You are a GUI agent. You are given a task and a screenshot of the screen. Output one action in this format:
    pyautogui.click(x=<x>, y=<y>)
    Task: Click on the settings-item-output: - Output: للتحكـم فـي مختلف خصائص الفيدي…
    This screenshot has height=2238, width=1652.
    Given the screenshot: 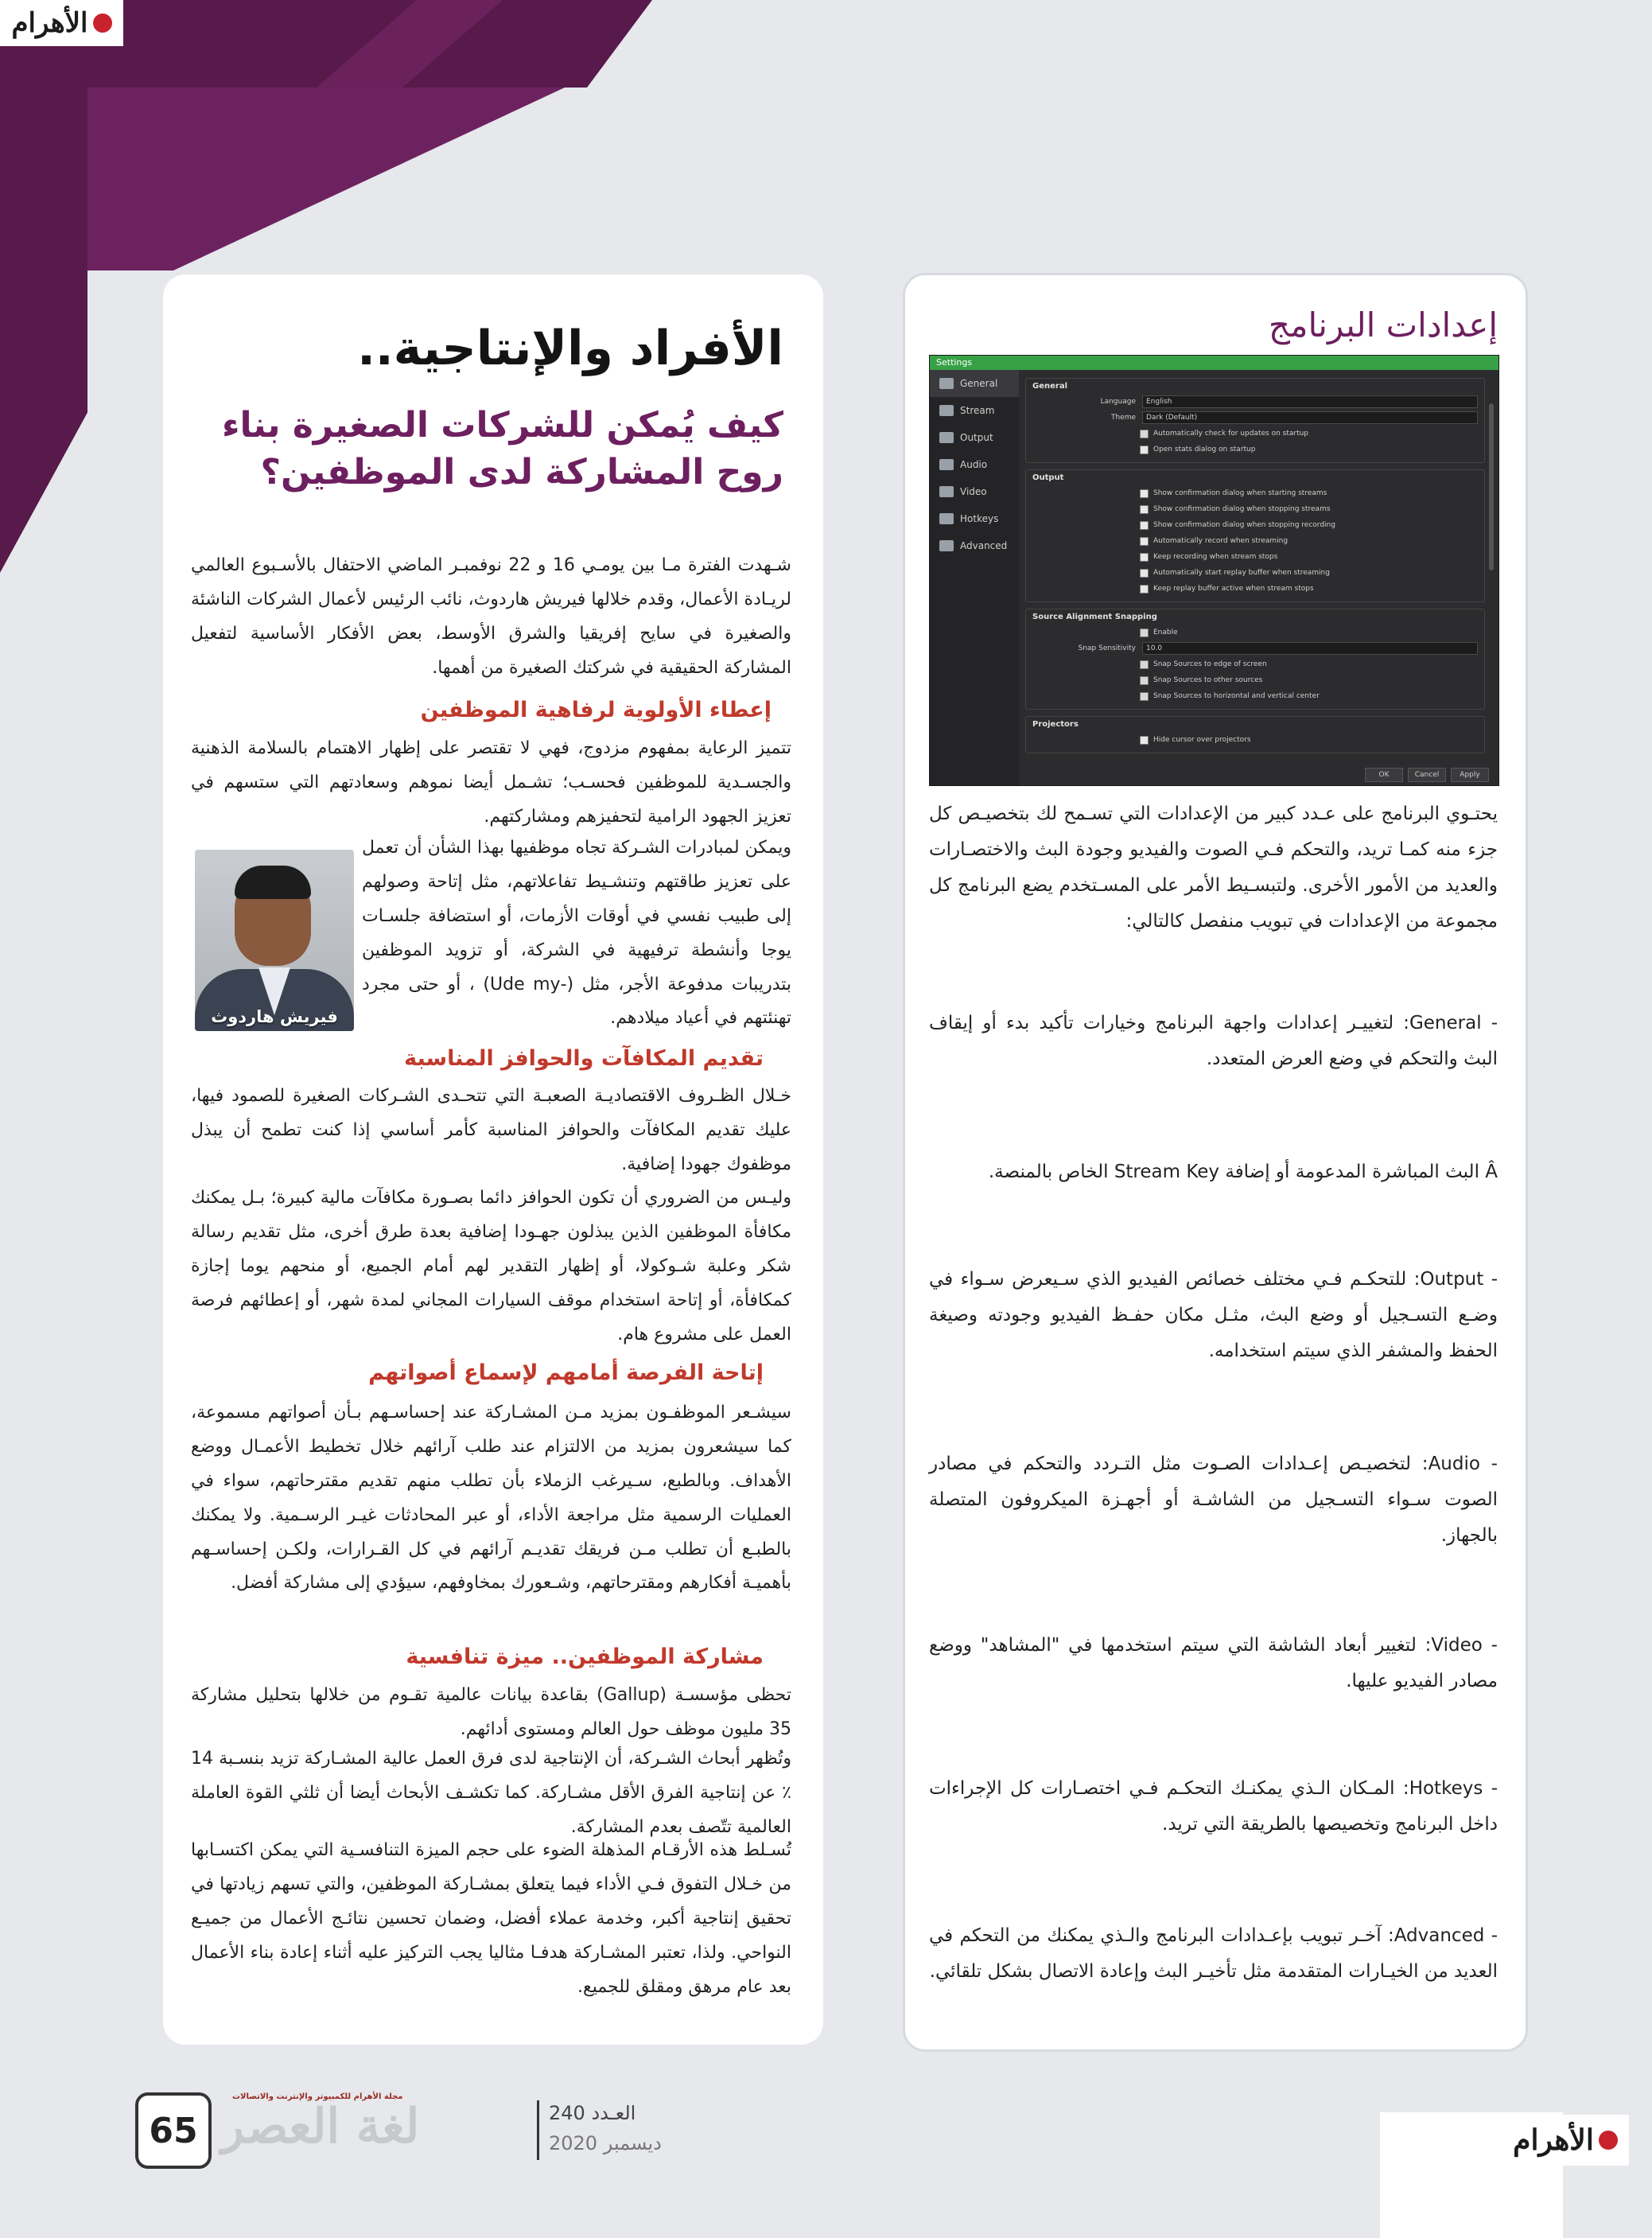 What is the action you would take?
    pyautogui.click(x=1213, y=1315)
    